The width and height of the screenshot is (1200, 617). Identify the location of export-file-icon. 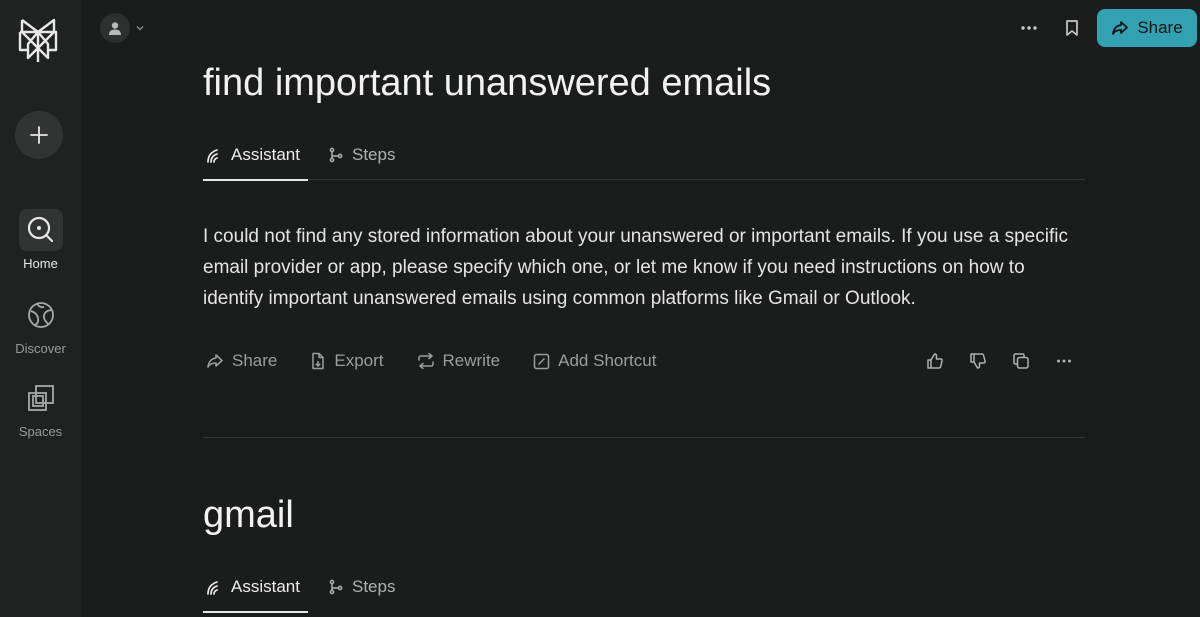
(318, 361).